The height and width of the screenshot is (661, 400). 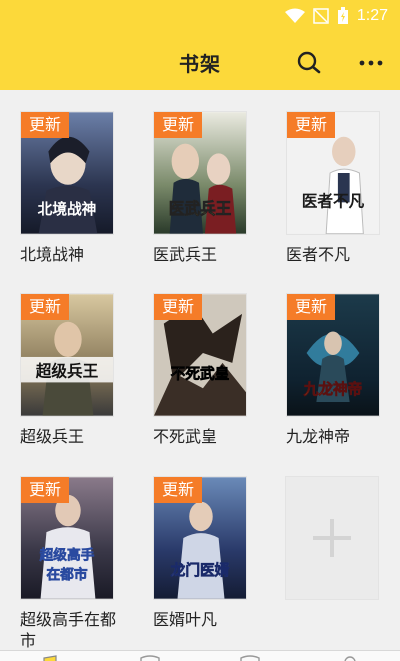 I want to click on search-icon, so click(x=309, y=62).